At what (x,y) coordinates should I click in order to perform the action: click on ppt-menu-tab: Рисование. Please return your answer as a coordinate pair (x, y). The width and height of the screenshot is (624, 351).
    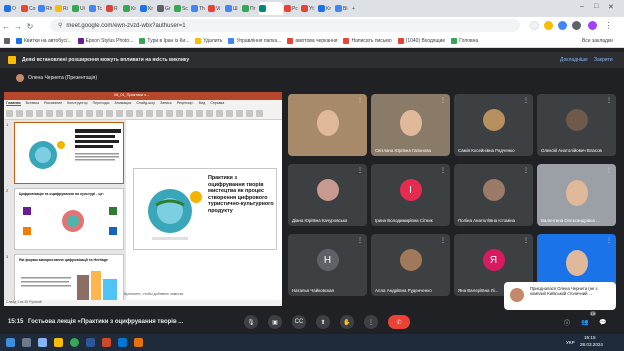
    Looking at the image, I should click on (53, 103).